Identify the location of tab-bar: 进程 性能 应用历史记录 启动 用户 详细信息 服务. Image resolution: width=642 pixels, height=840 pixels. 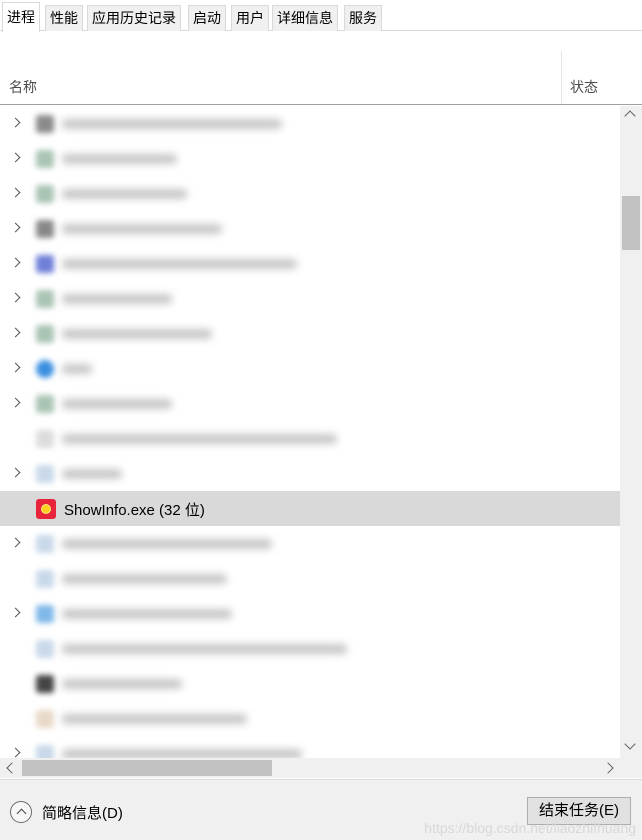
(321, 16).